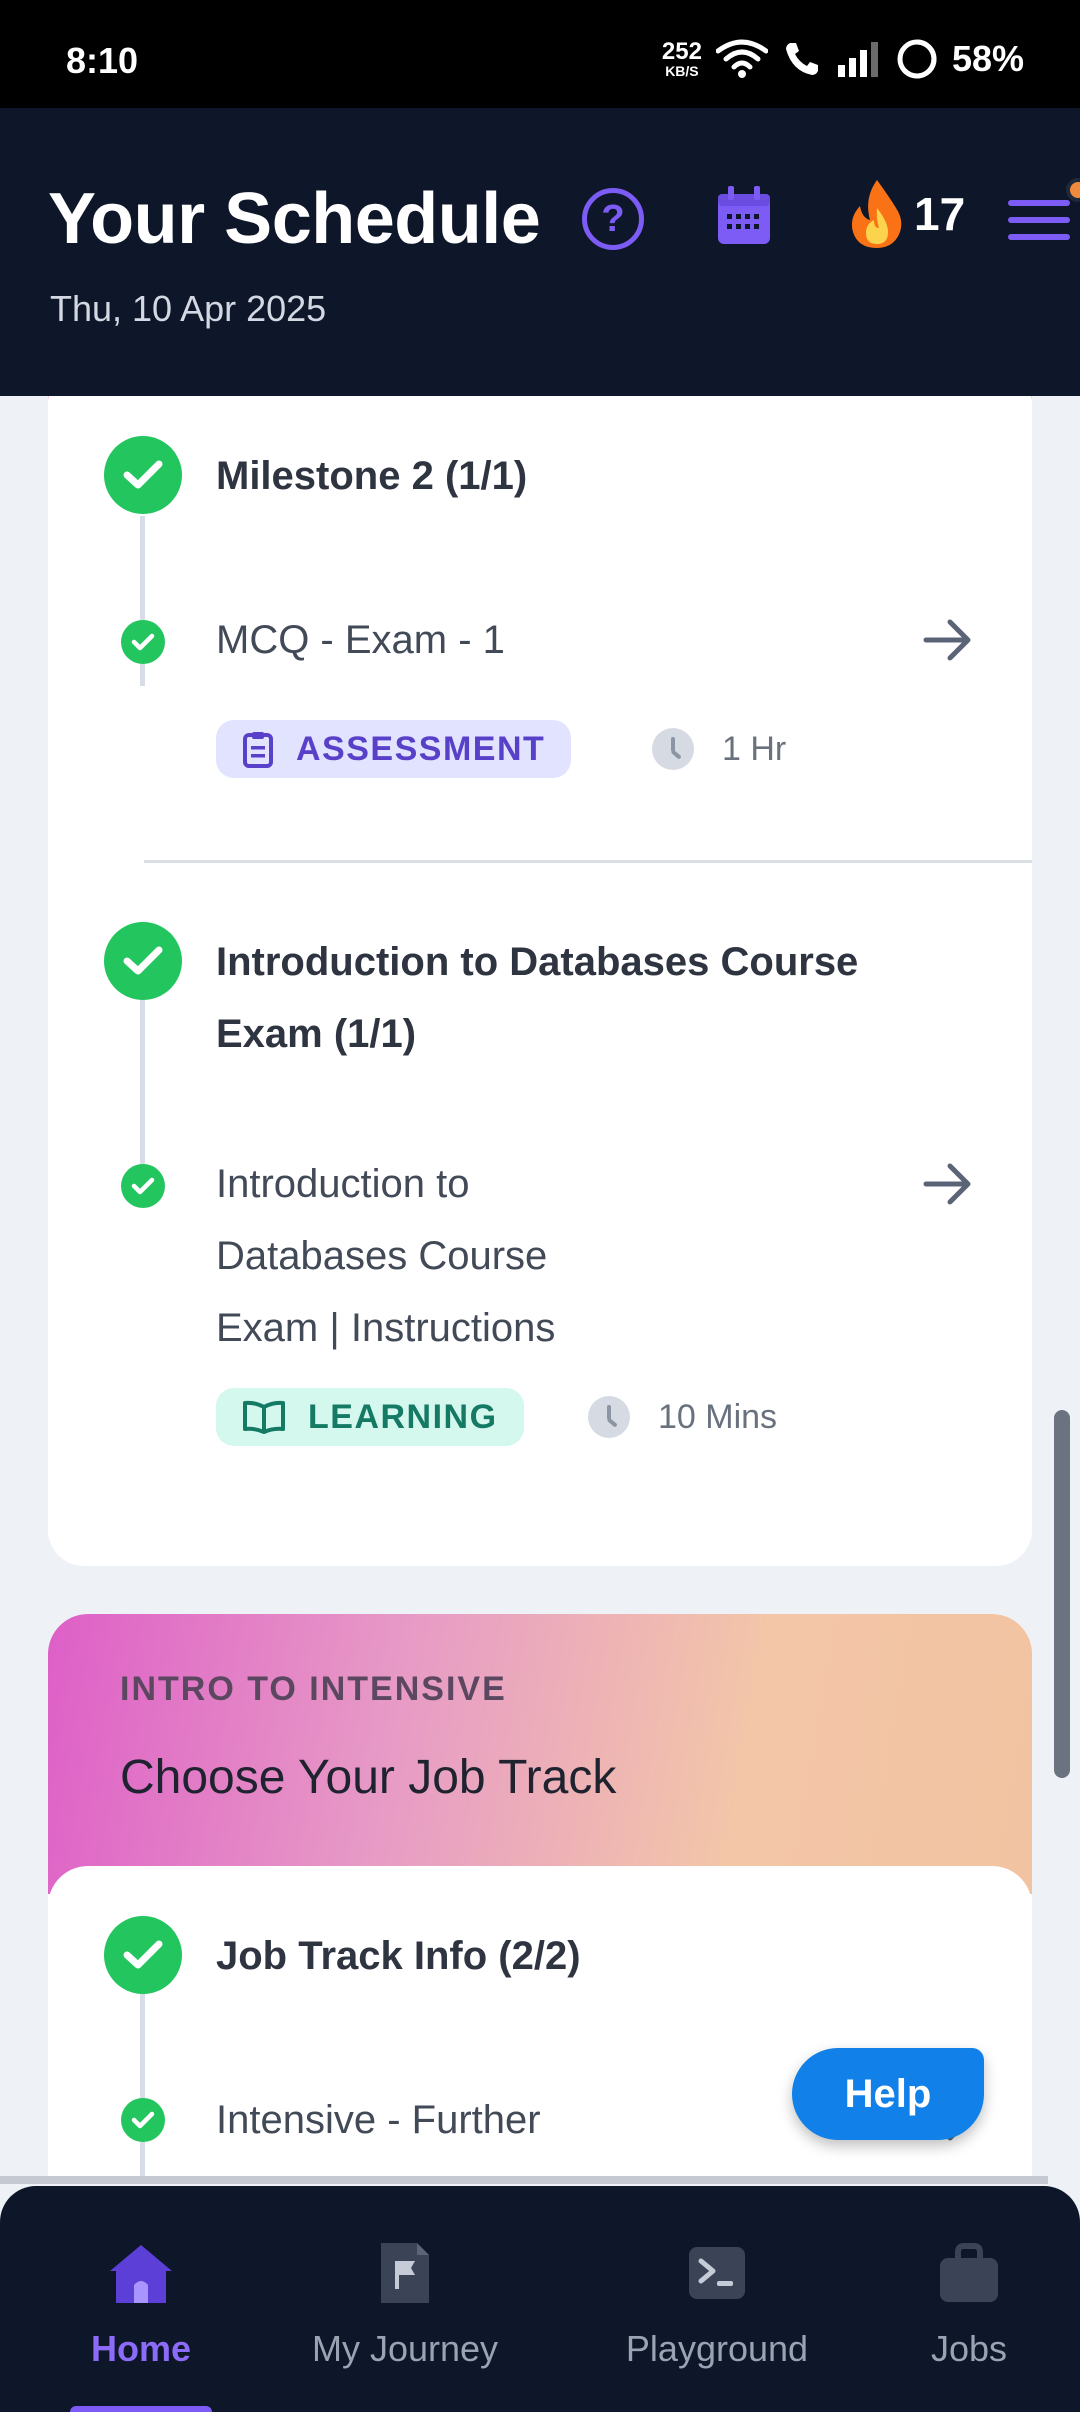 Image resolution: width=1080 pixels, height=2412 pixels. What do you see at coordinates (316, 1034) in the screenshot?
I see `milestone-title-line: Exam (1/1)` at bounding box center [316, 1034].